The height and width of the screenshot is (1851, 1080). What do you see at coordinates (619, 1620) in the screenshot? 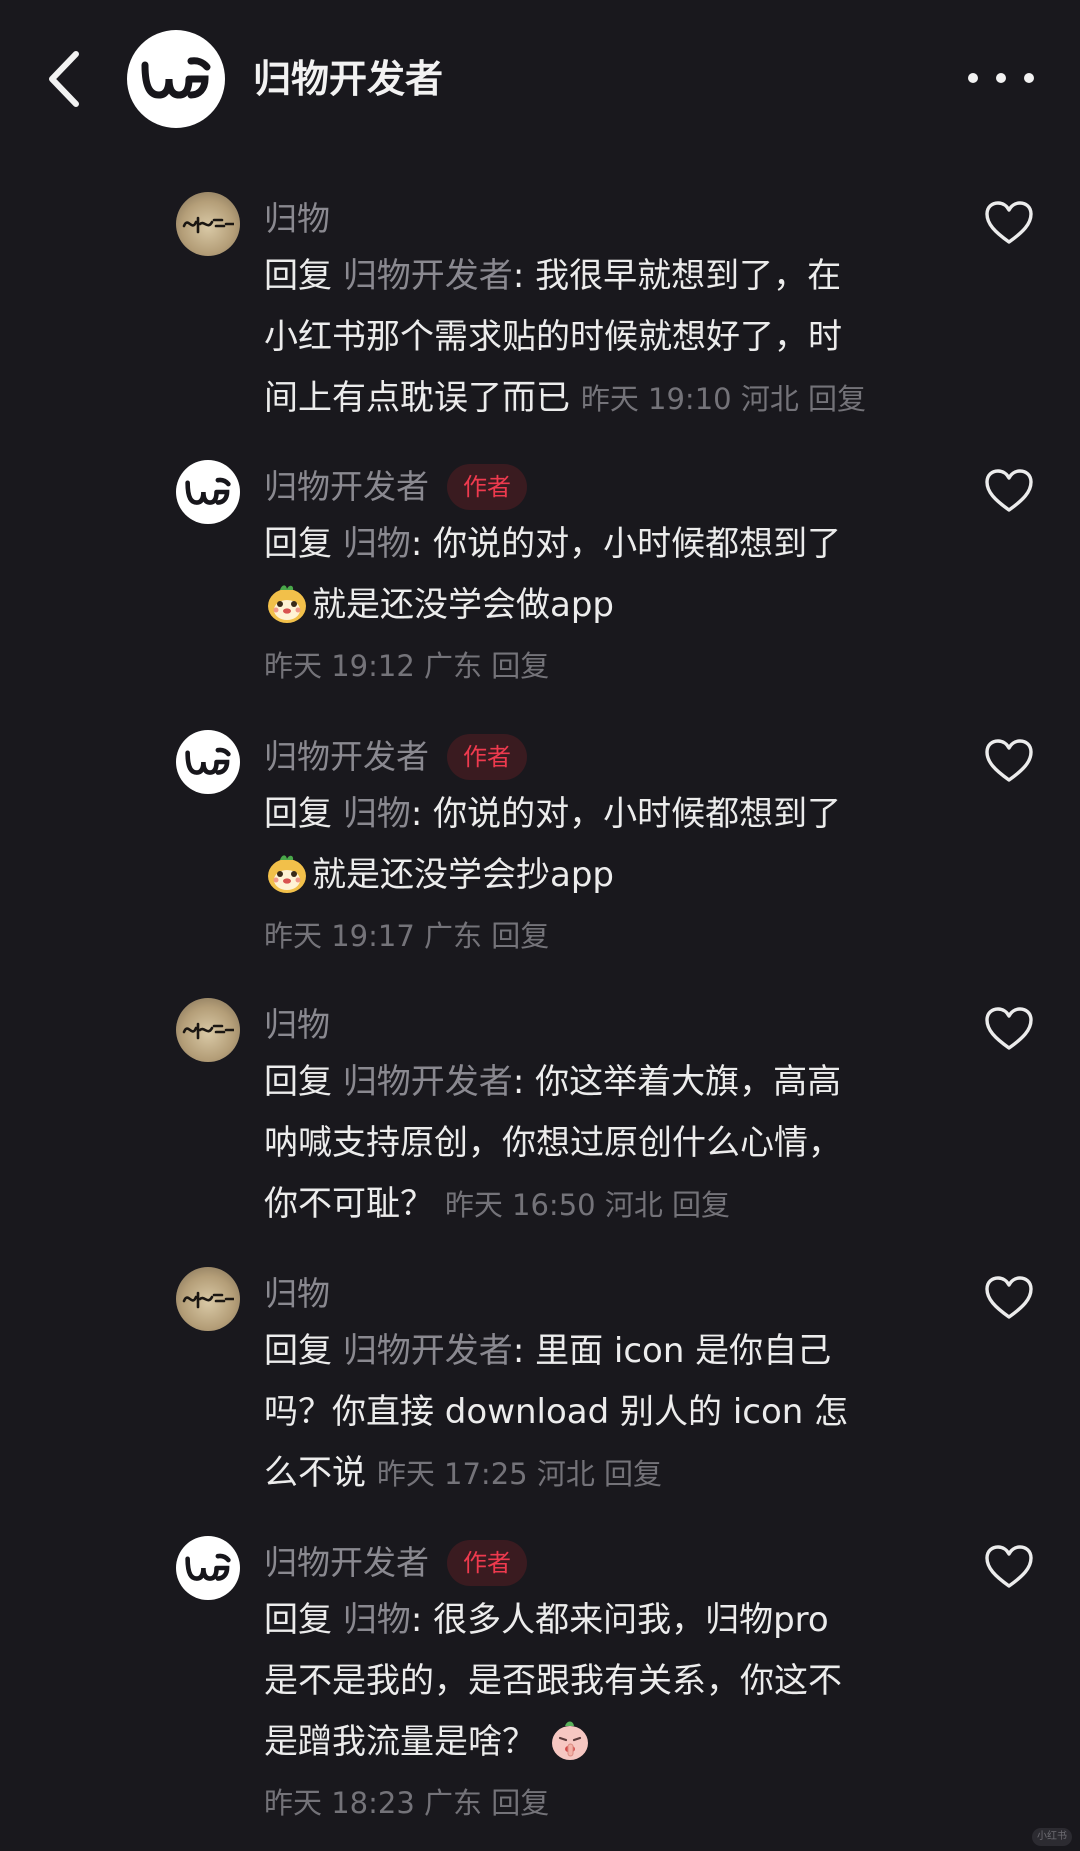
I see `comment-text-segment: : 很多人都来问我，归物pro` at bounding box center [619, 1620].